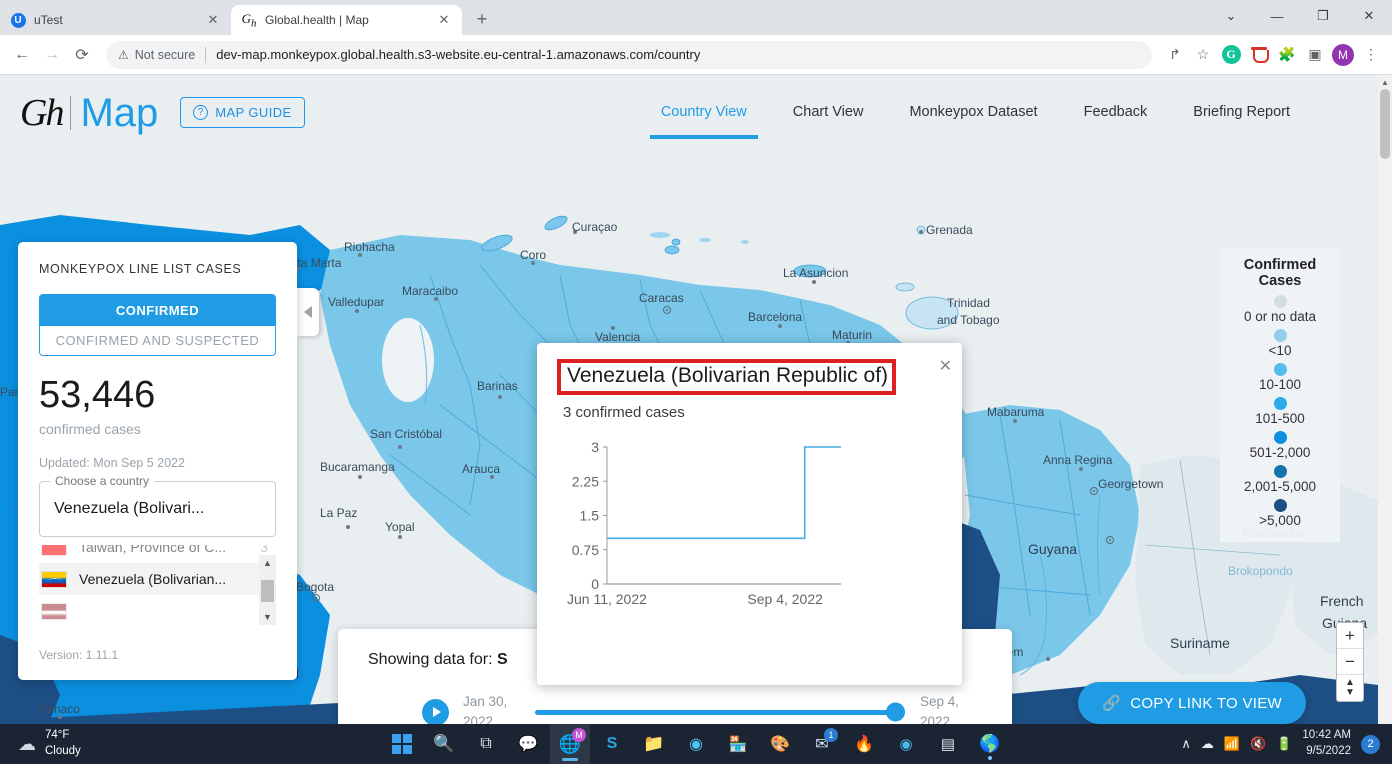 This screenshot has height=764, width=1392. Describe the element at coordinates (1241, 112) in the screenshot. I see `nav-item-briefing-report: Briefing Report` at that location.